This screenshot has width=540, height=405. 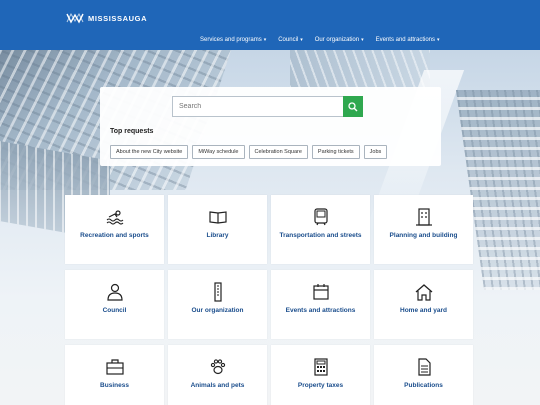 What do you see at coordinates (114, 385) in the screenshot?
I see `tile-label: Business` at bounding box center [114, 385].